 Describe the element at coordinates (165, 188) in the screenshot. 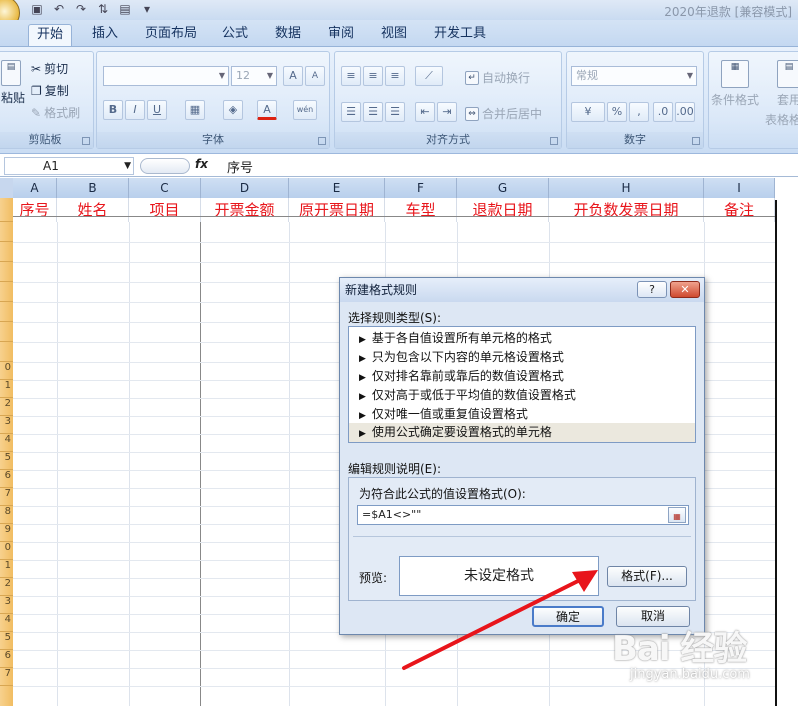

I see `column-header-c: C` at that location.